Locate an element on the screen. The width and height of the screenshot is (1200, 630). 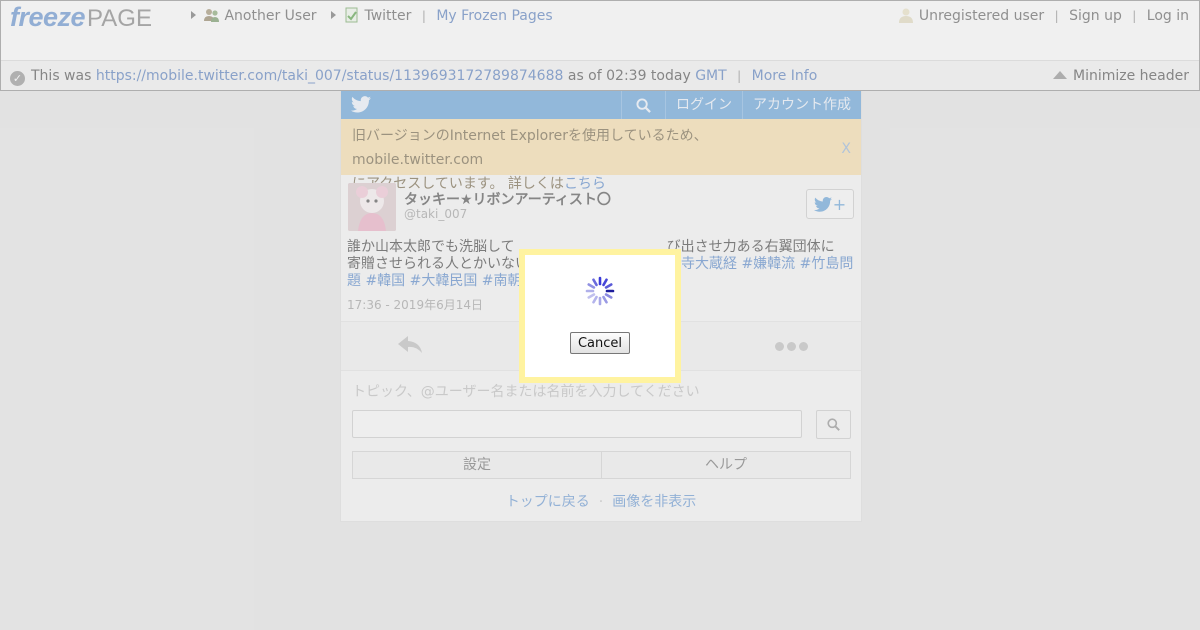
loading-dialog-body: Cancel is located at coordinates (600, 316).